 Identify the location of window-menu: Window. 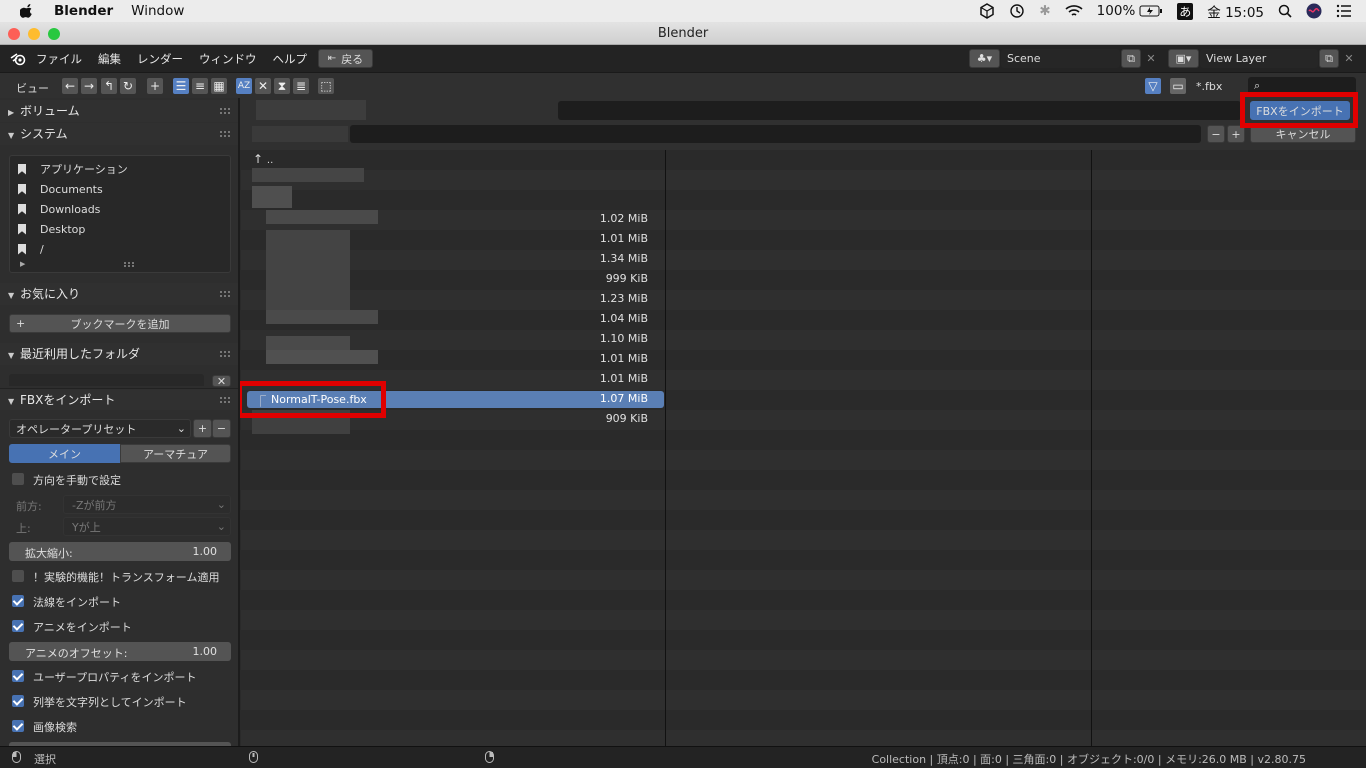
(157, 11).